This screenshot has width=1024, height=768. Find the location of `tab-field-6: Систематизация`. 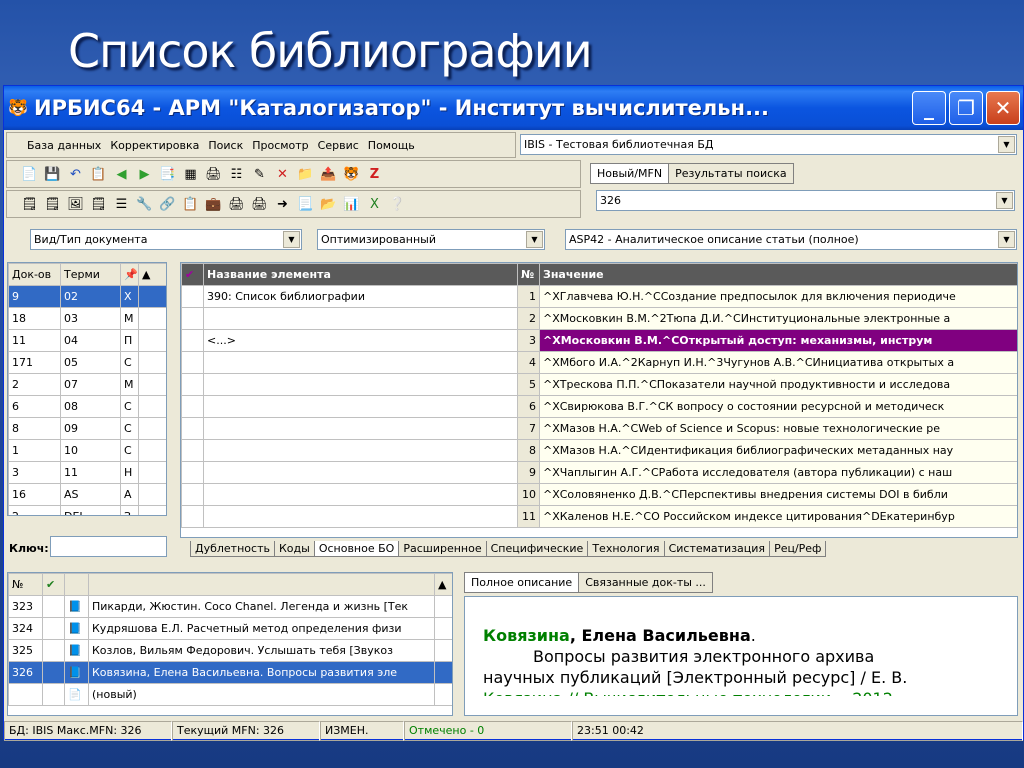

tab-field-6: Систематизация is located at coordinates (717, 549).